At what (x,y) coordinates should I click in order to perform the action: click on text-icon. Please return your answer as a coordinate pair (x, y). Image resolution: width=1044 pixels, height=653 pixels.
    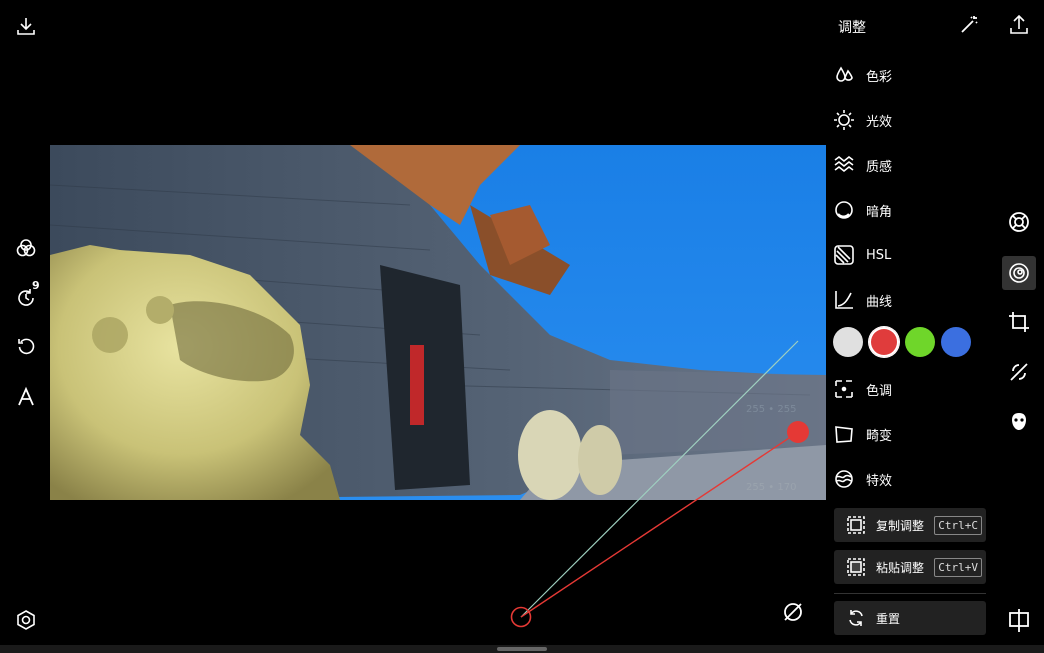
    Looking at the image, I should click on (26, 397).